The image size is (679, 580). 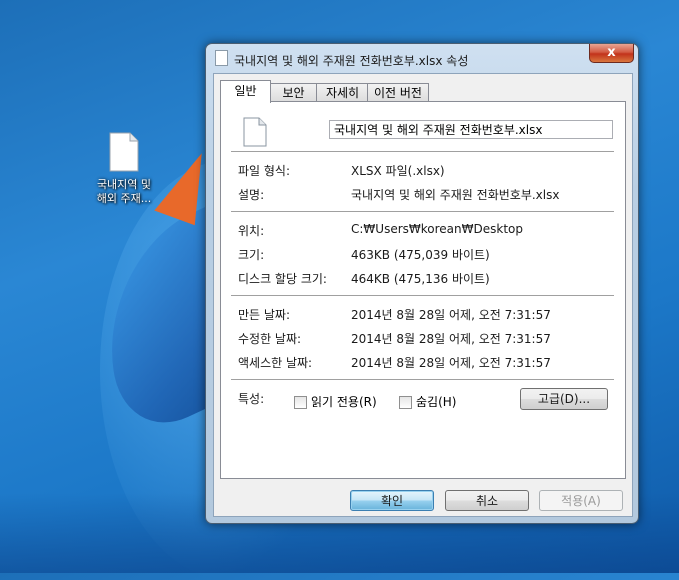 I want to click on description-label: 설명:, so click(x=251, y=195).